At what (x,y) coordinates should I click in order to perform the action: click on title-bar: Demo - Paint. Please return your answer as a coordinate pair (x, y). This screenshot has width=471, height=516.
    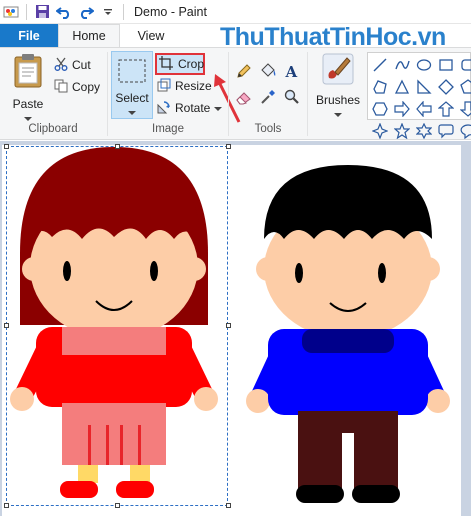
    Looking at the image, I should click on (235, 12).